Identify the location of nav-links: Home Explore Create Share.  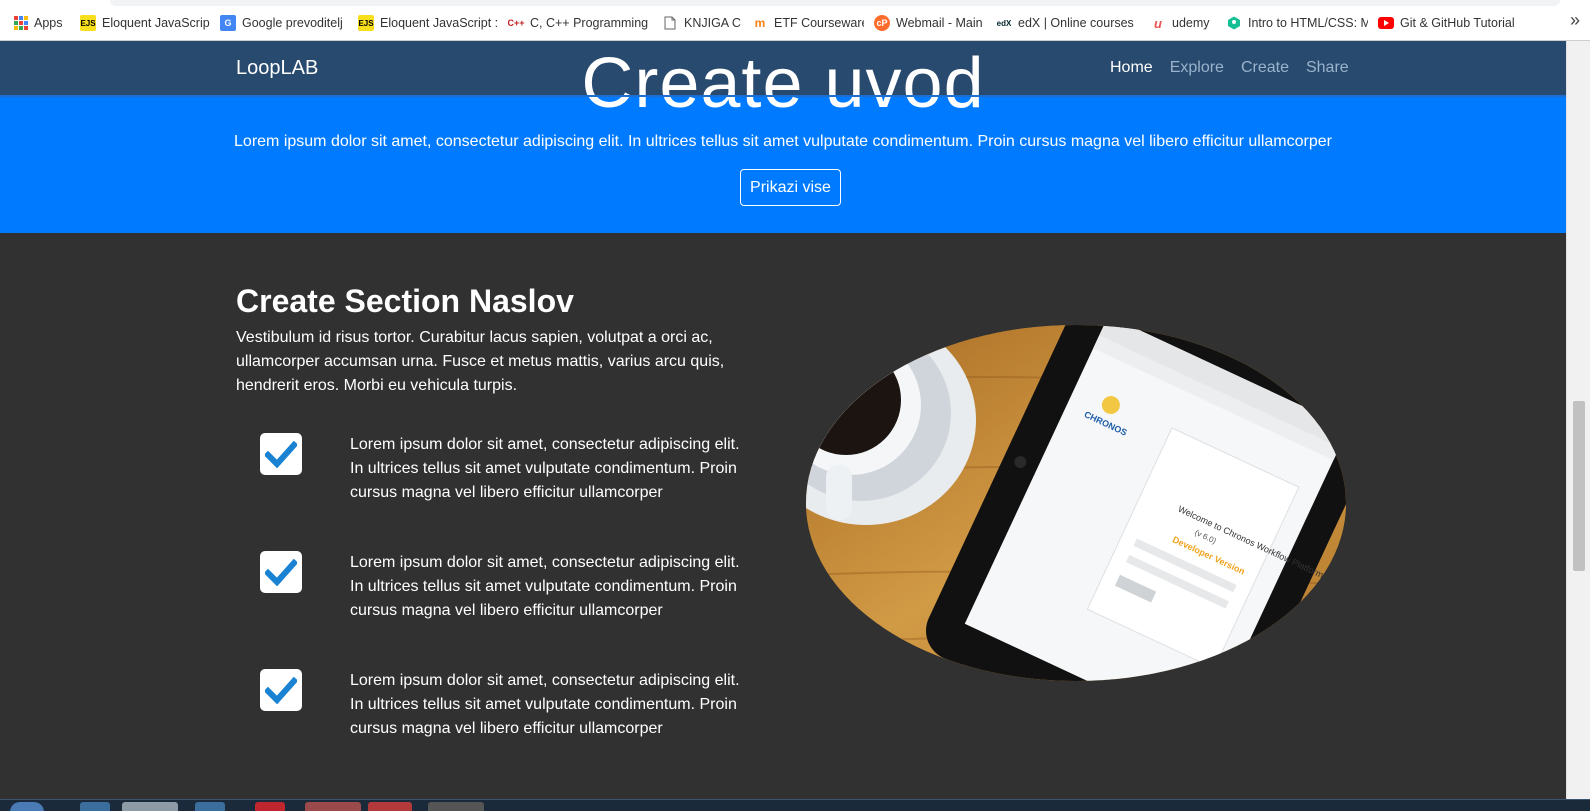
(1229, 68).